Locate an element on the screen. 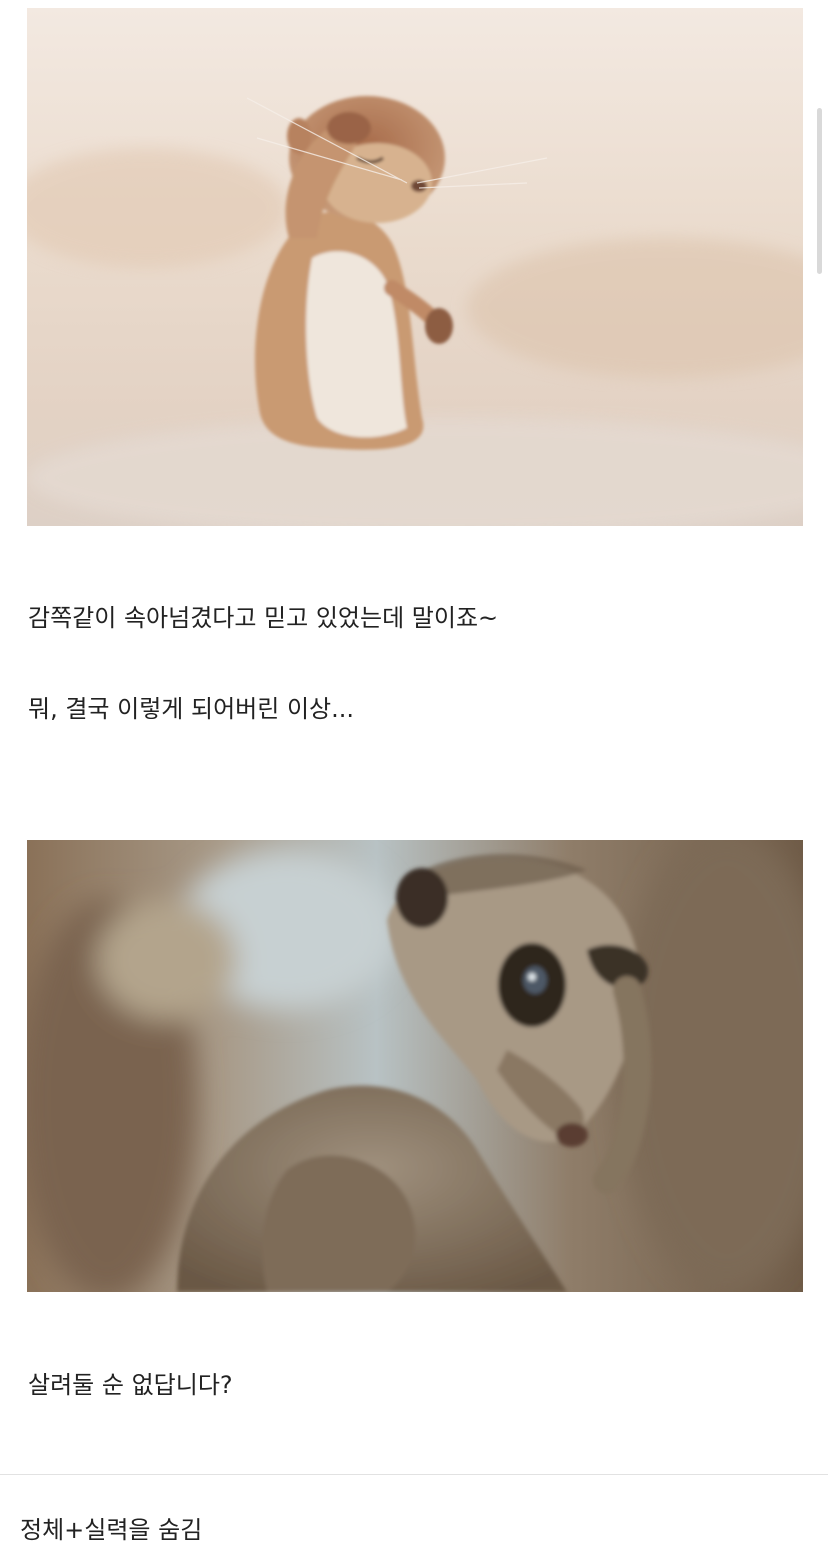  related-post-title: 정체+실력을 숨김 is located at coordinates (111, 1530).